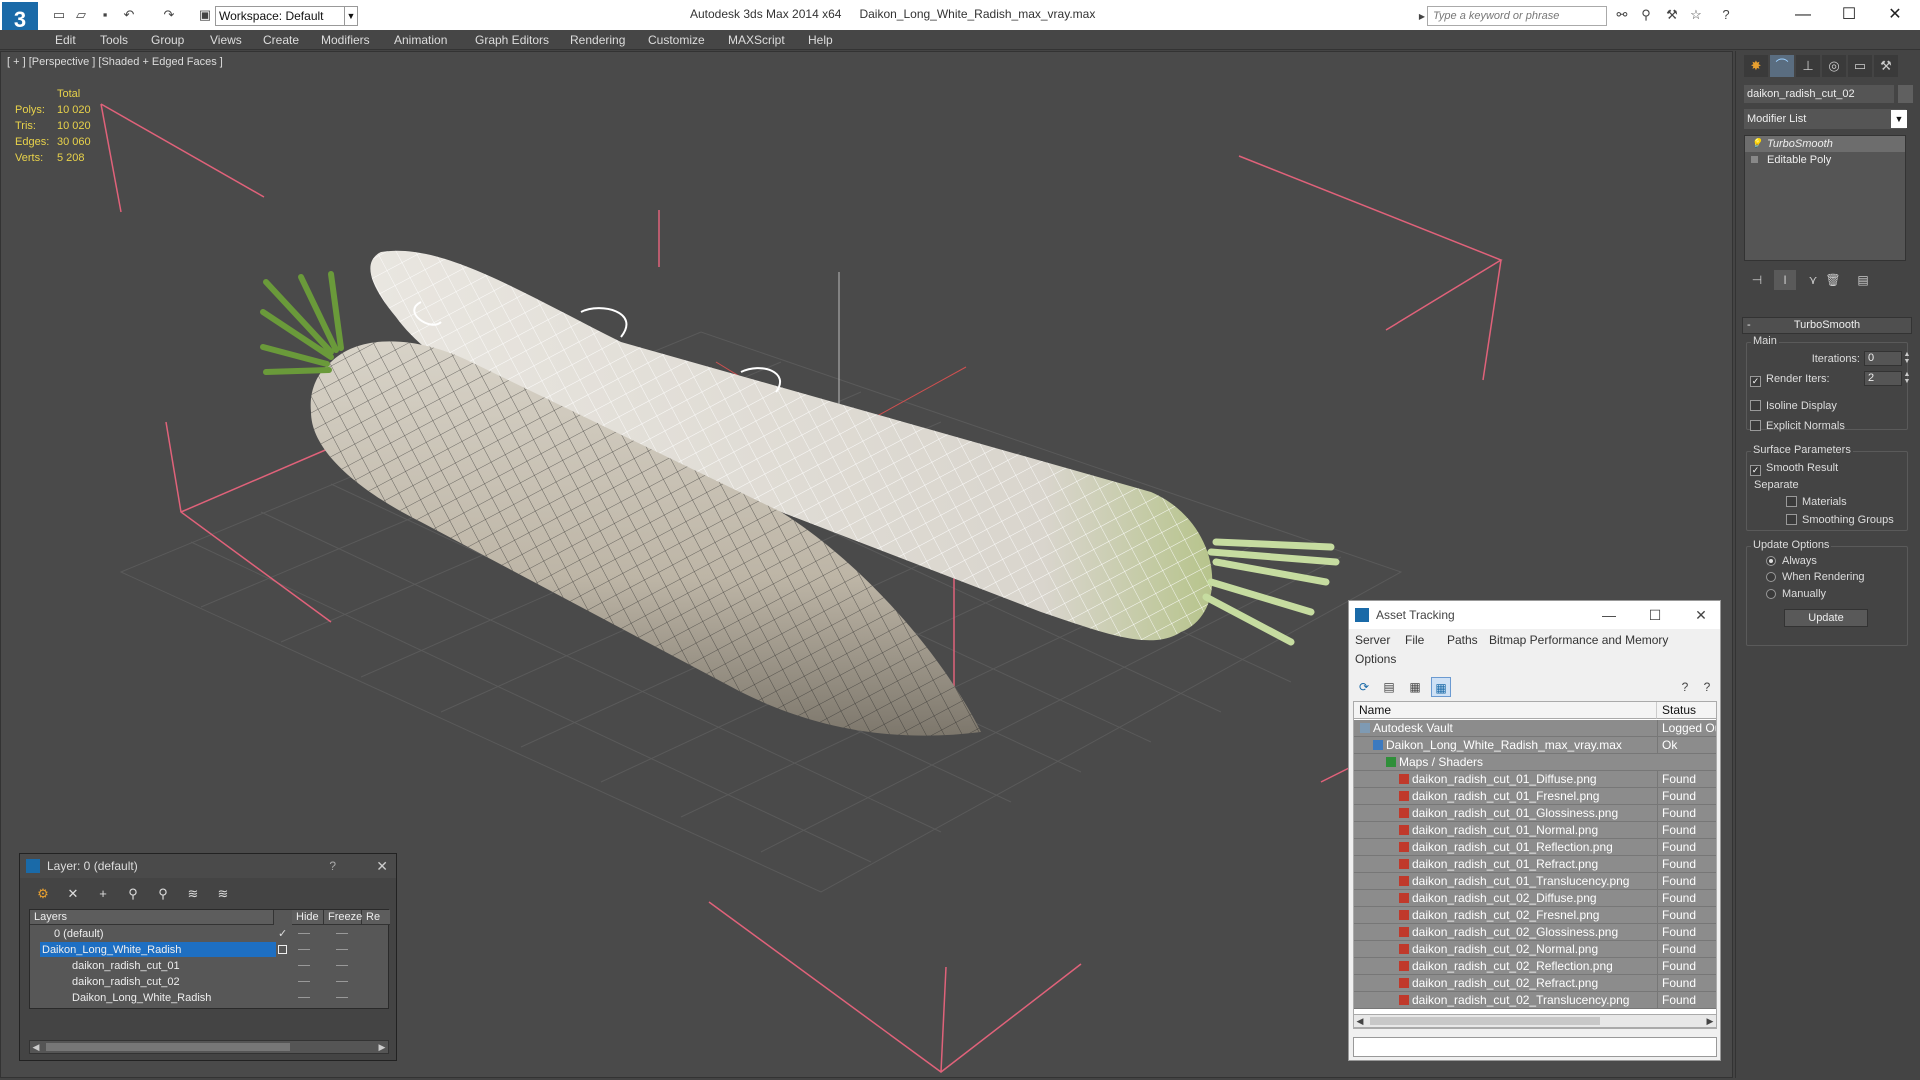 This screenshot has width=1920, height=1080. I want to click on project-folder-icon: ▣, so click(205, 15).